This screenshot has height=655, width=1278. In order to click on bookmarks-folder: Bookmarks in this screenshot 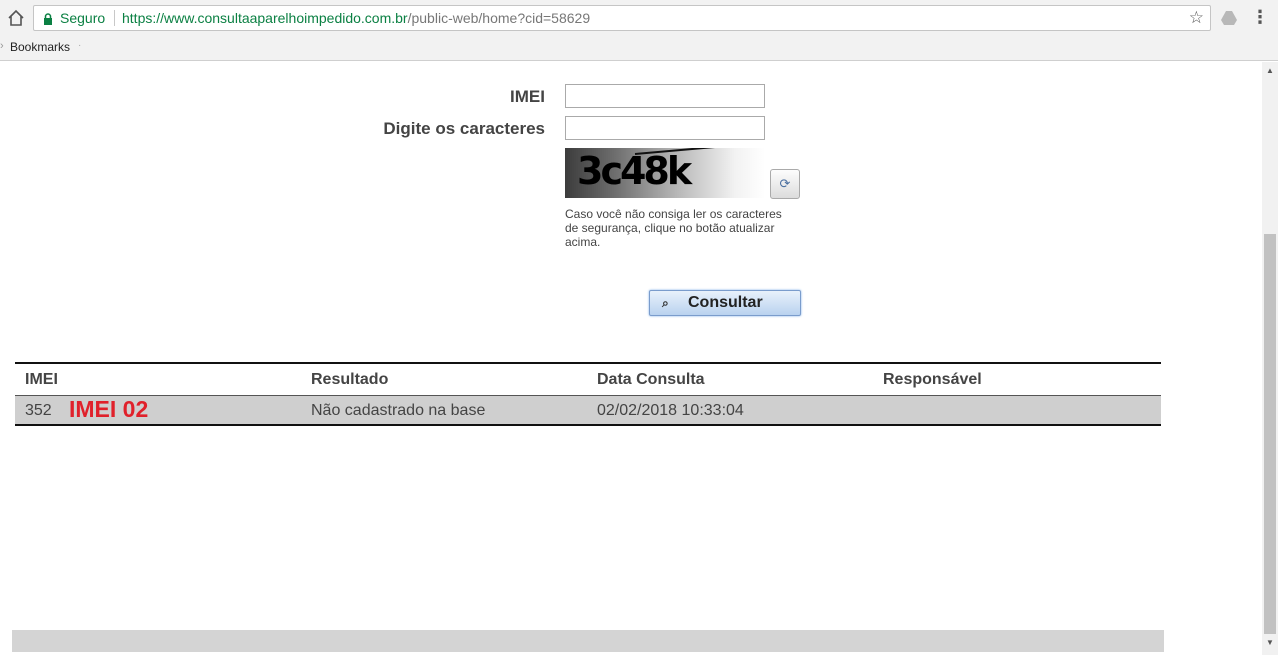, I will do `click(40, 47)`.